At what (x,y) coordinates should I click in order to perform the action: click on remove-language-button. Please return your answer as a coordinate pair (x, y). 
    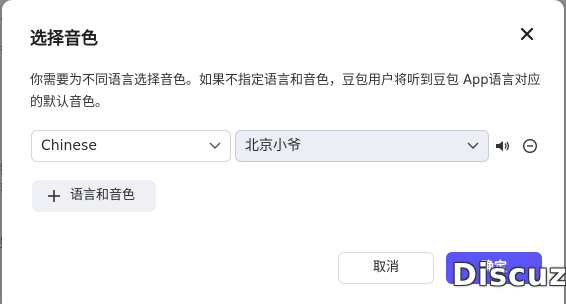
    Looking at the image, I should click on (530, 146).